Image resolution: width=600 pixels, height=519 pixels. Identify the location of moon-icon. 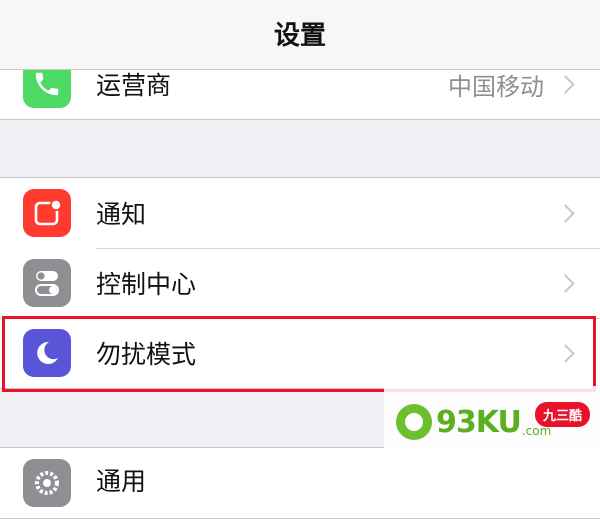
(47, 353).